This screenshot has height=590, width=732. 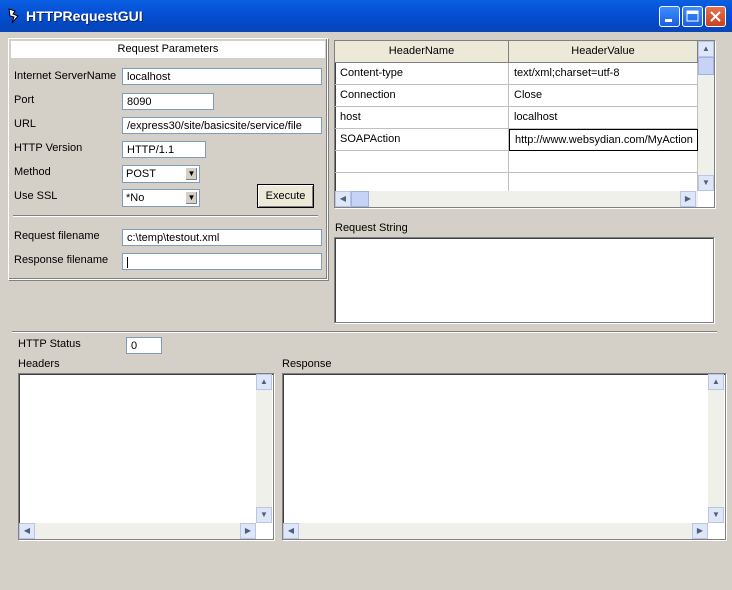 What do you see at coordinates (603, 118) in the screenshot?
I see `grid-cell-value: localhost` at bounding box center [603, 118].